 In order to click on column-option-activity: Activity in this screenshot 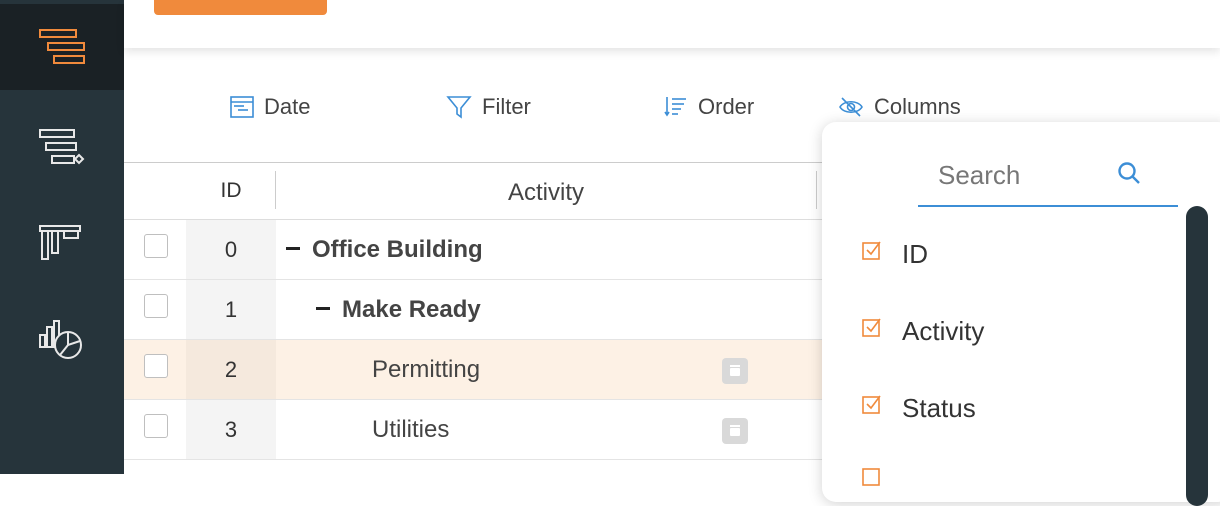, I will do `click(923, 331)`.